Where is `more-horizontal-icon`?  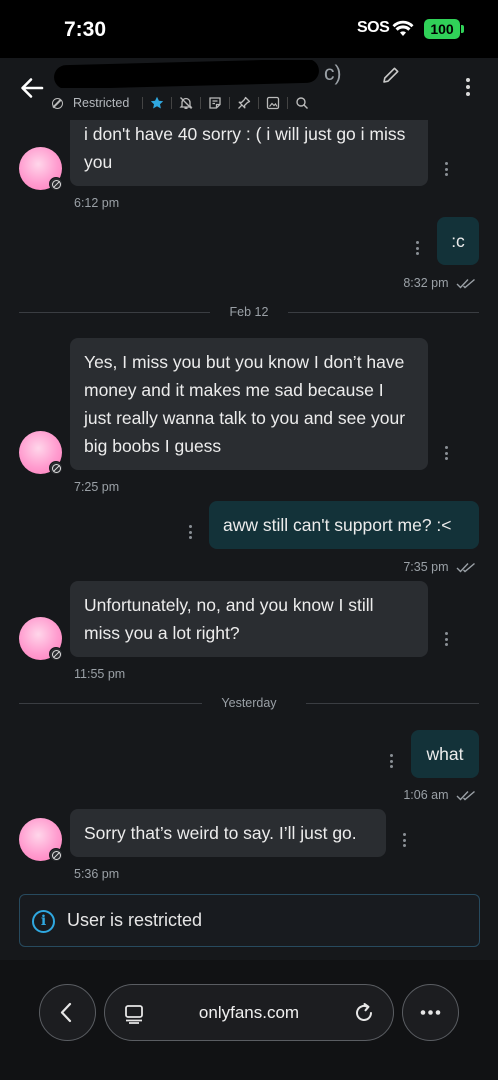
more-horizontal-icon is located at coordinates (430, 1012).